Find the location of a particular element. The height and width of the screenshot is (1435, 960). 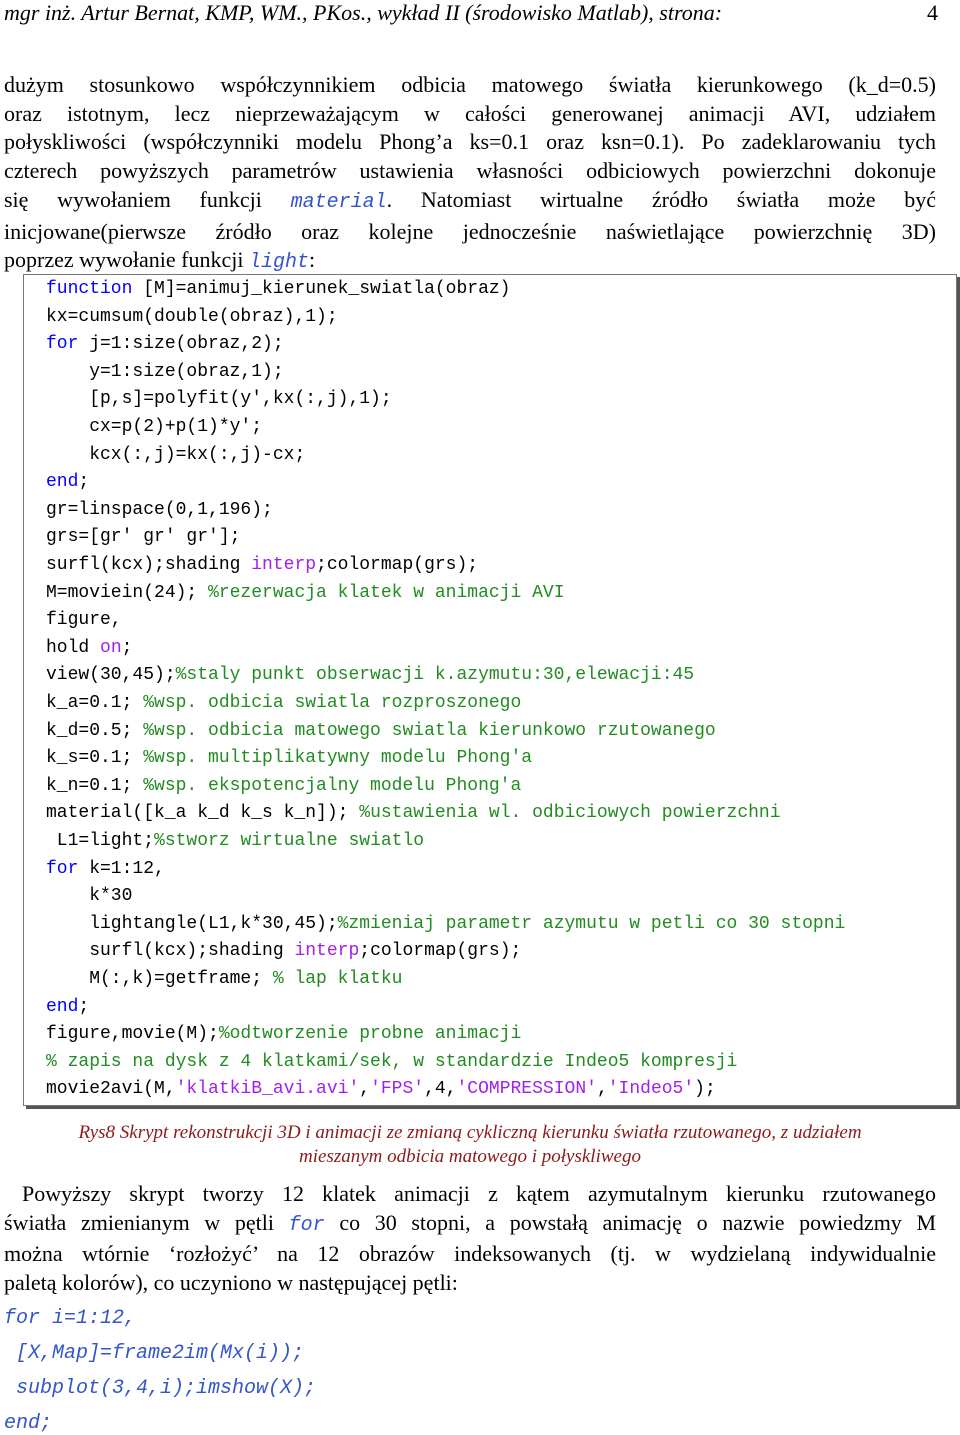

code-comment: % lap klatku is located at coordinates (337, 979).